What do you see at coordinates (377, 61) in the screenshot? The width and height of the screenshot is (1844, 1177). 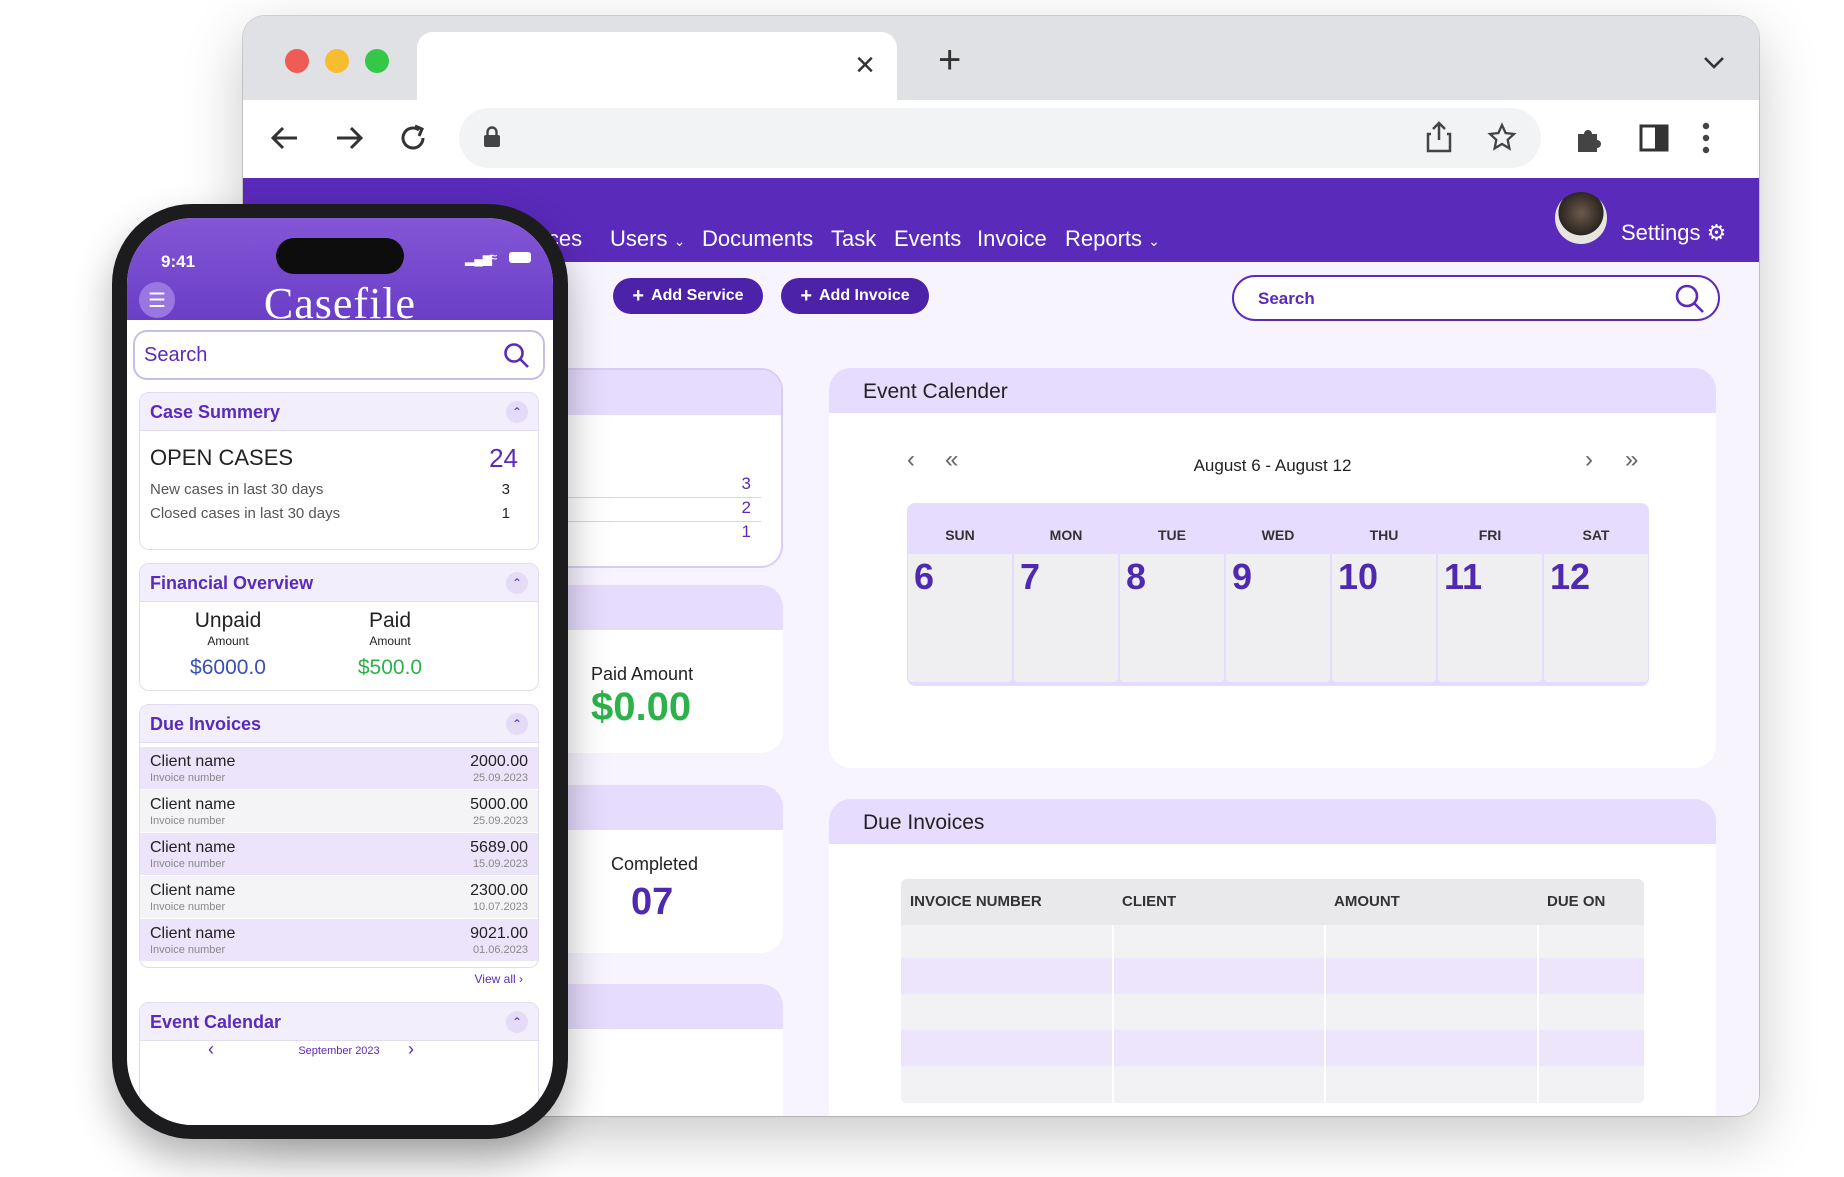 I see `maximize-window-button` at bounding box center [377, 61].